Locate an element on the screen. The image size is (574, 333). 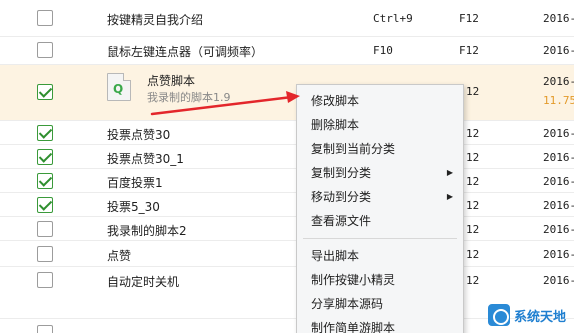
watermark-text: 系统天地 is located at coordinates (539, 317).